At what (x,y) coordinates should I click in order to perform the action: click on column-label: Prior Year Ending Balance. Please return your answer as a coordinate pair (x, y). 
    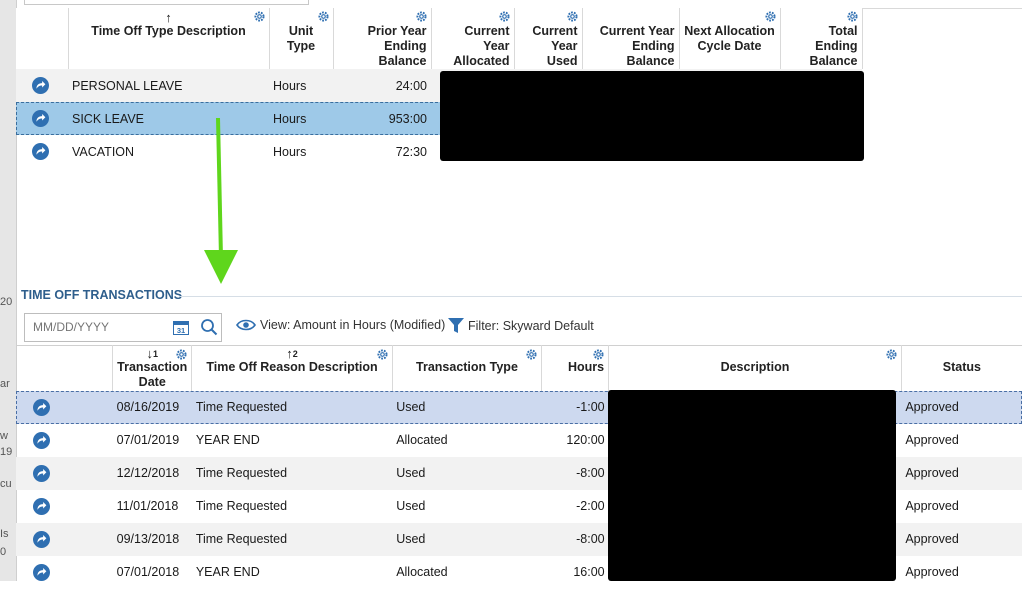
    Looking at the image, I should click on (397, 46).